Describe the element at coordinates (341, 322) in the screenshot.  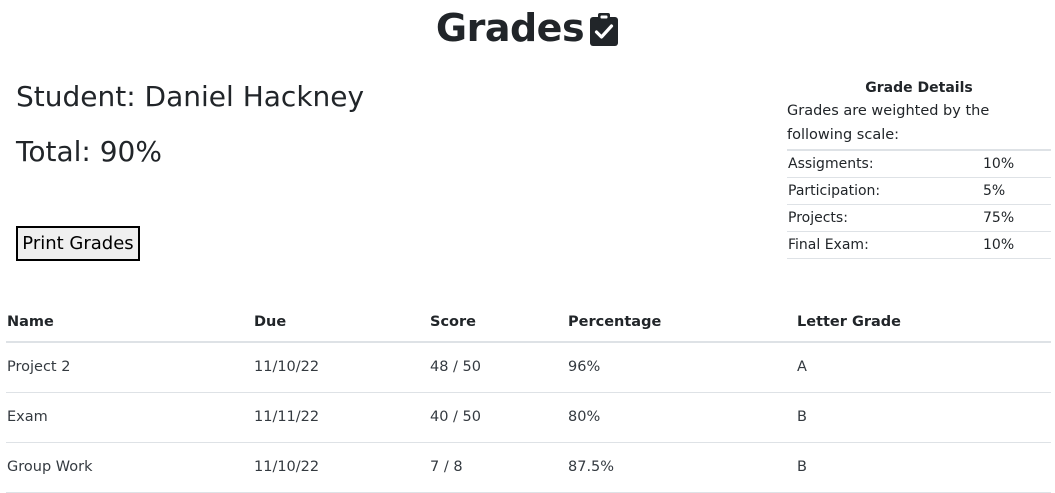
I see `header-due: Due` at that location.